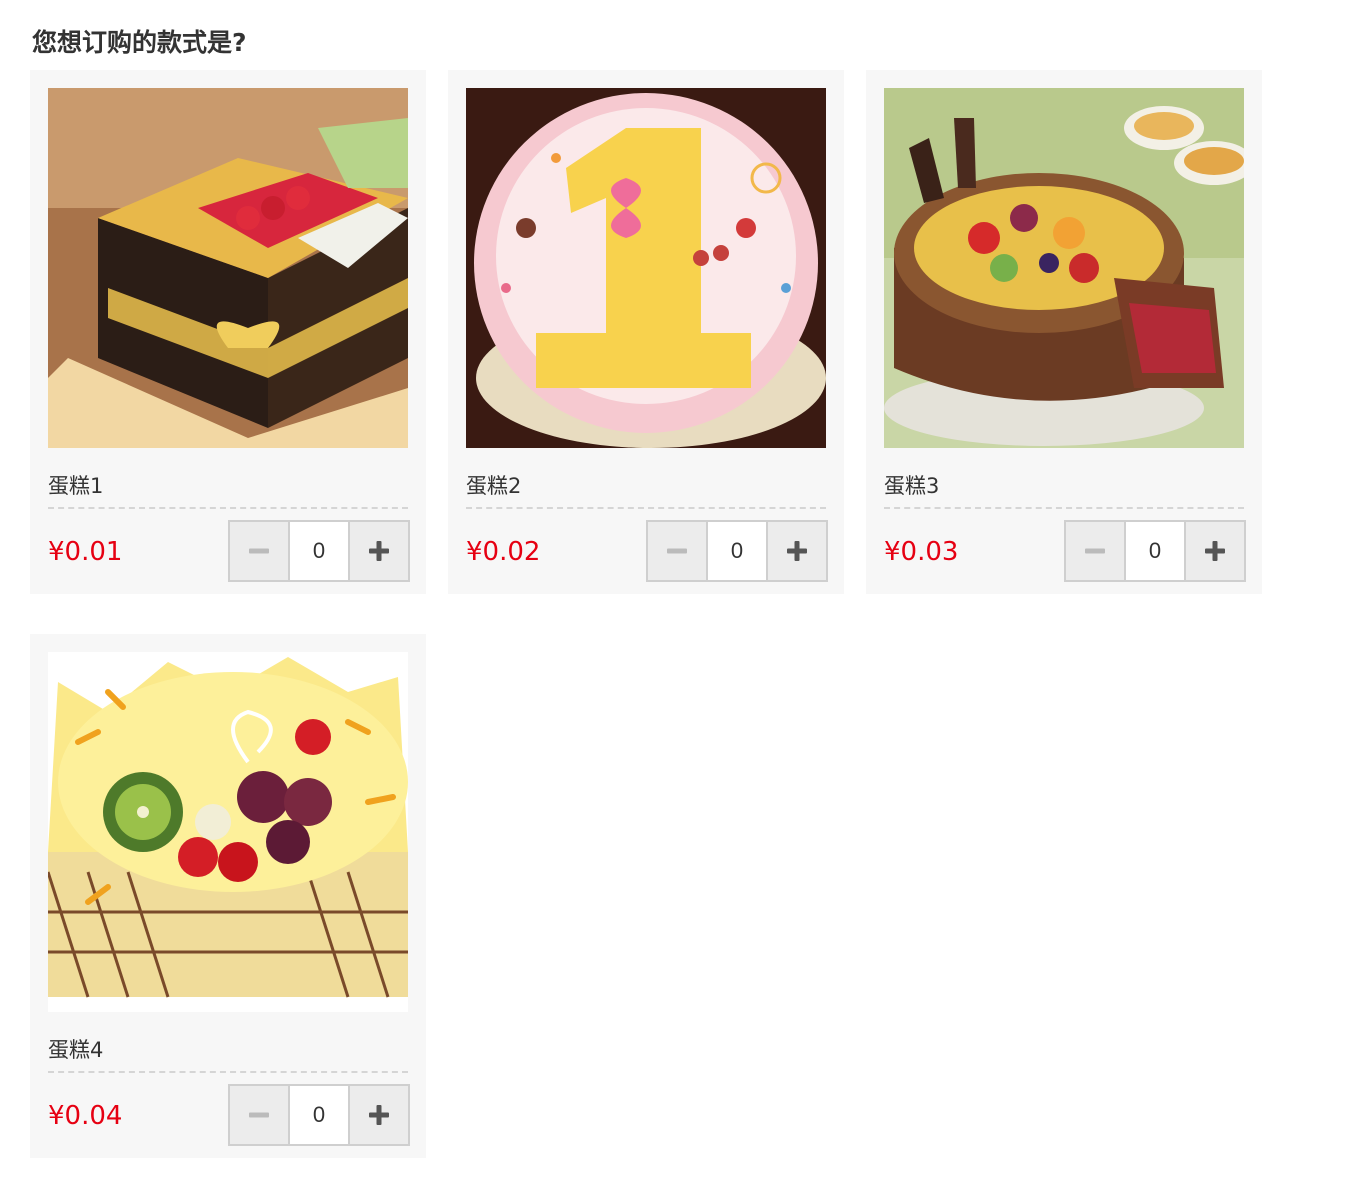  What do you see at coordinates (228, 268) in the screenshot?
I see `product-image-fruit-box-cake` at bounding box center [228, 268].